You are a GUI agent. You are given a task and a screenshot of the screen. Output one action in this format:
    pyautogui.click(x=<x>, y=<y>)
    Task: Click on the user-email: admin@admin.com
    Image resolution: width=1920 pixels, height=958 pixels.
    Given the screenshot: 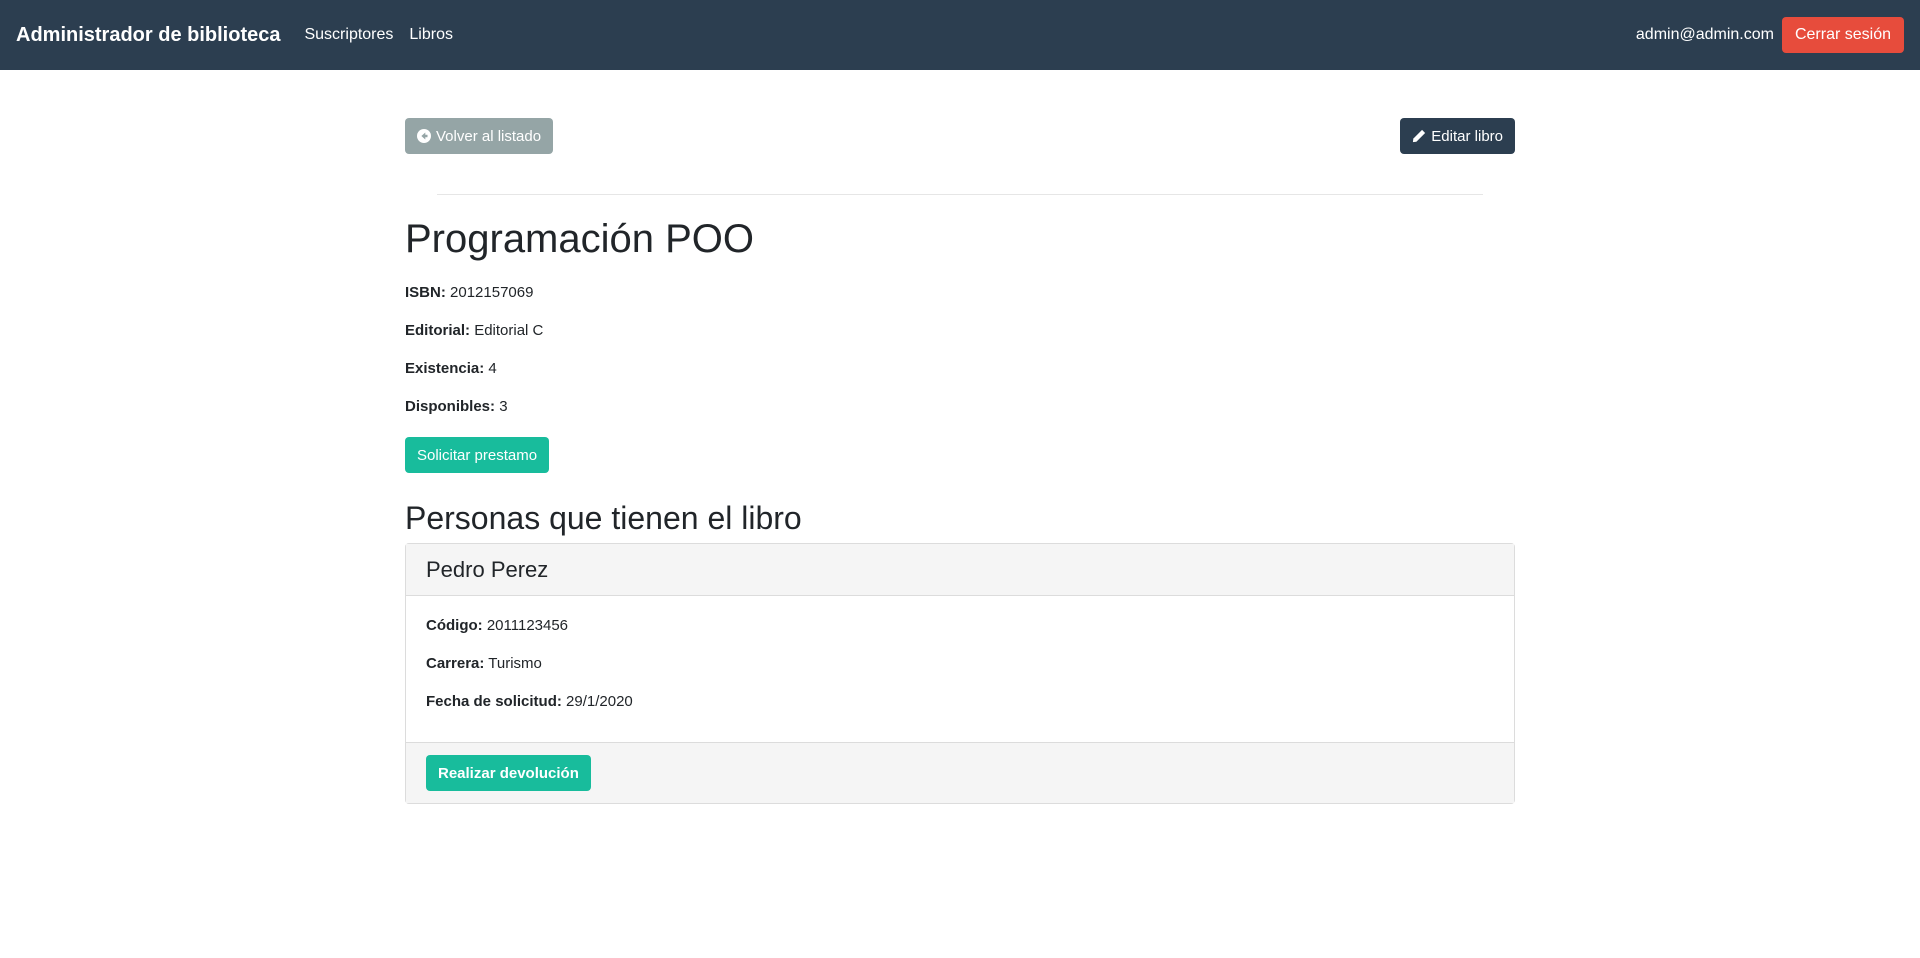 What is the action you would take?
    pyautogui.click(x=1704, y=34)
    